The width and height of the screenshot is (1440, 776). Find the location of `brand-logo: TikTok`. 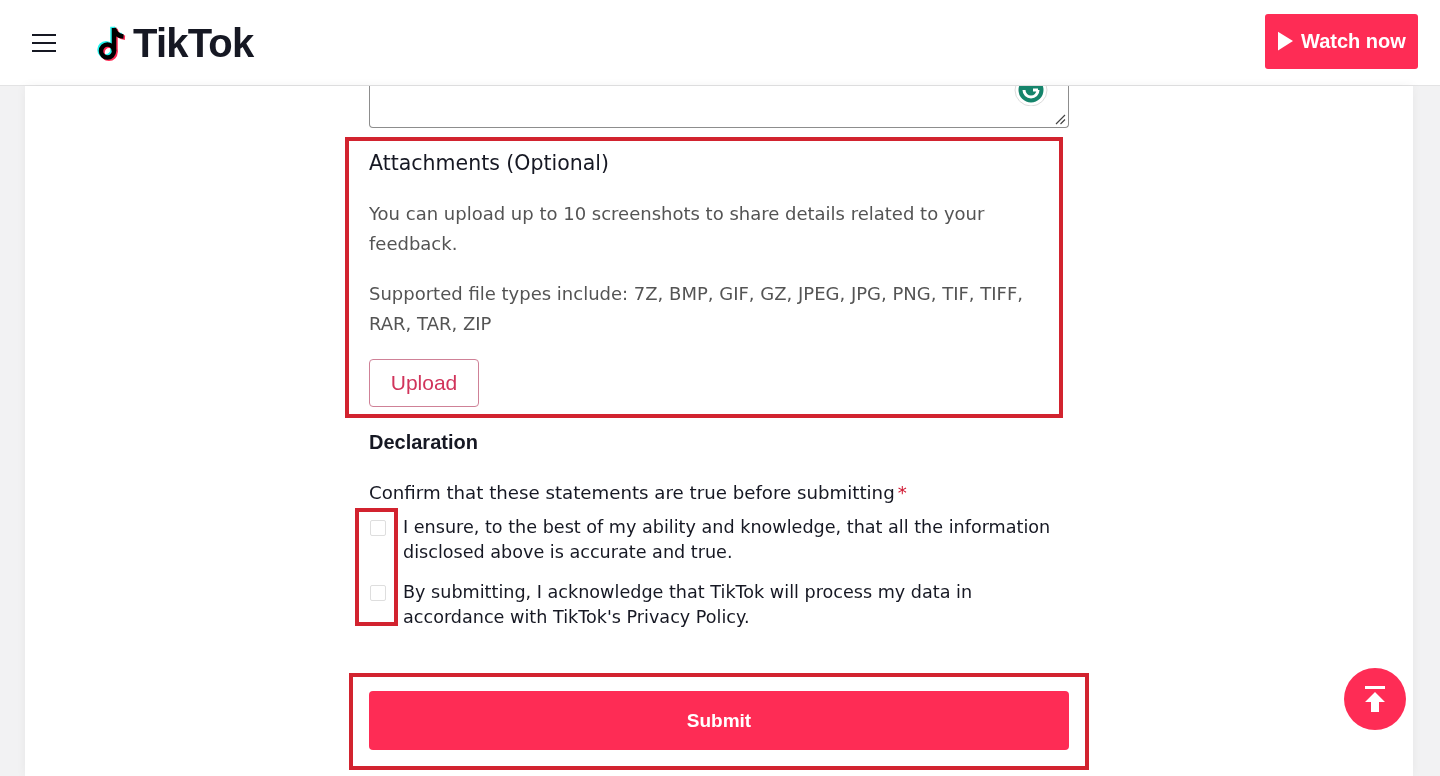

brand-logo: TikTok is located at coordinates (193, 42).